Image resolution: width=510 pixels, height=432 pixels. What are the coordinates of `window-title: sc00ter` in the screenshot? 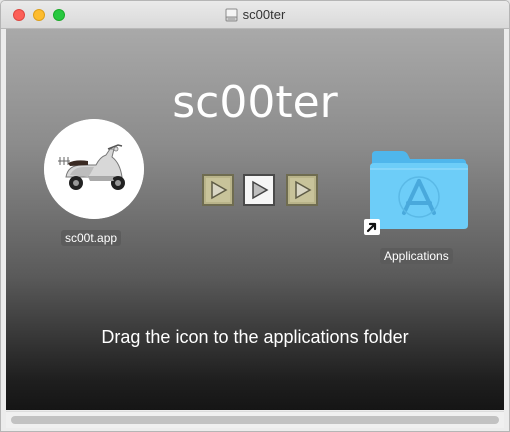 It's located at (264, 14).